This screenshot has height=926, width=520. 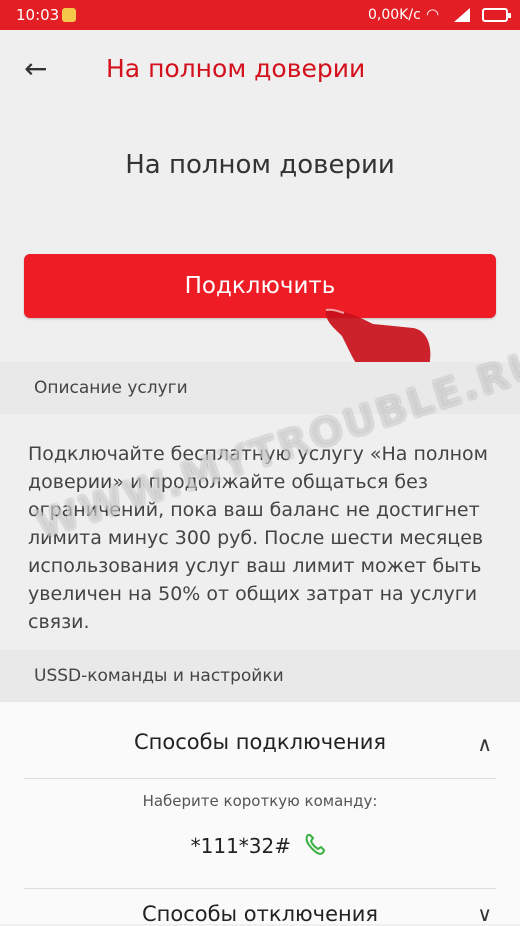 I want to click on battery-icon, so click(x=496, y=15).